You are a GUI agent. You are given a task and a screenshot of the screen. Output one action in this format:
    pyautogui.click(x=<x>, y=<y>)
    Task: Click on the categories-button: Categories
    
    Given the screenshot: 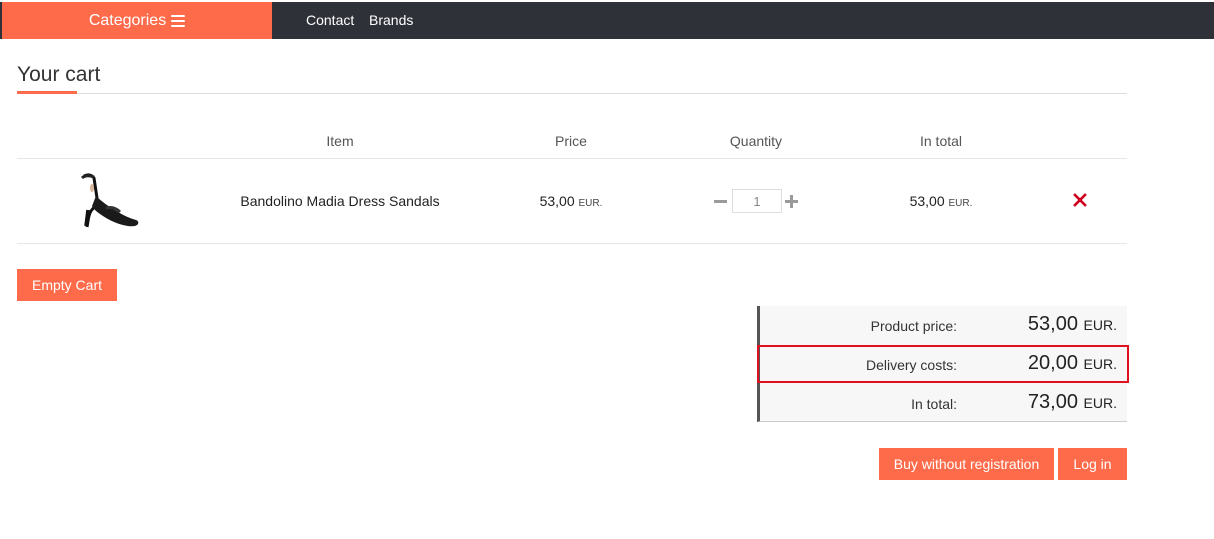 What is the action you would take?
    pyautogui.click(x=137, y=20)
    